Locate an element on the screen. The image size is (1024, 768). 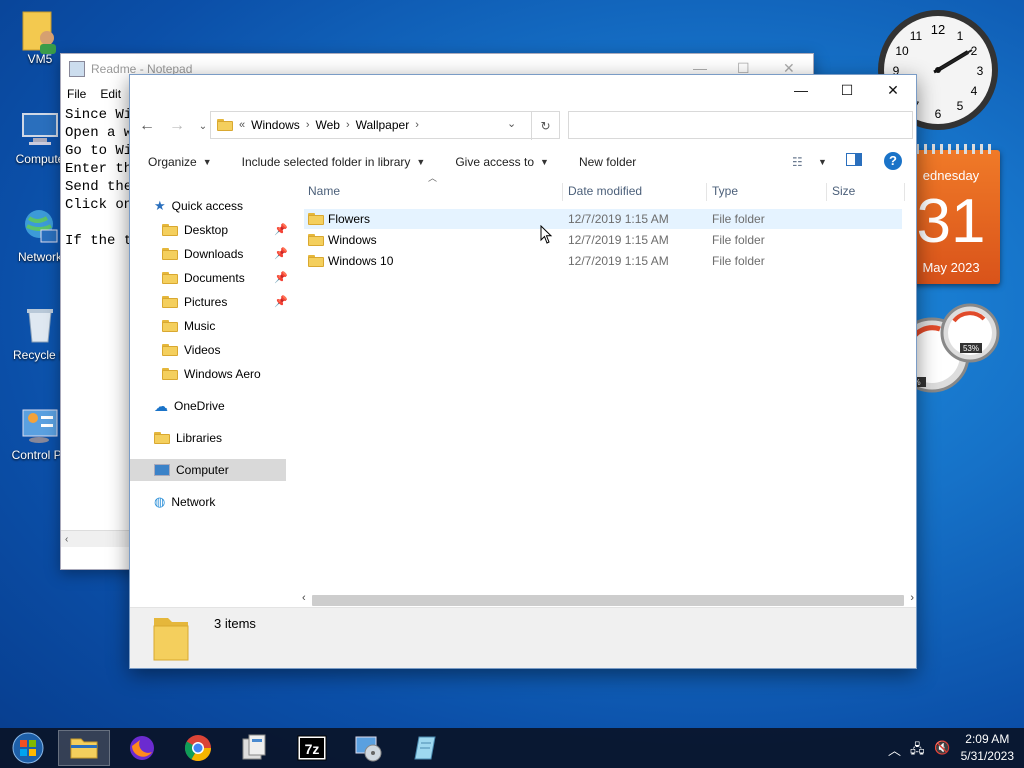
file-explorer-icon is located at coordinates (84, 748).